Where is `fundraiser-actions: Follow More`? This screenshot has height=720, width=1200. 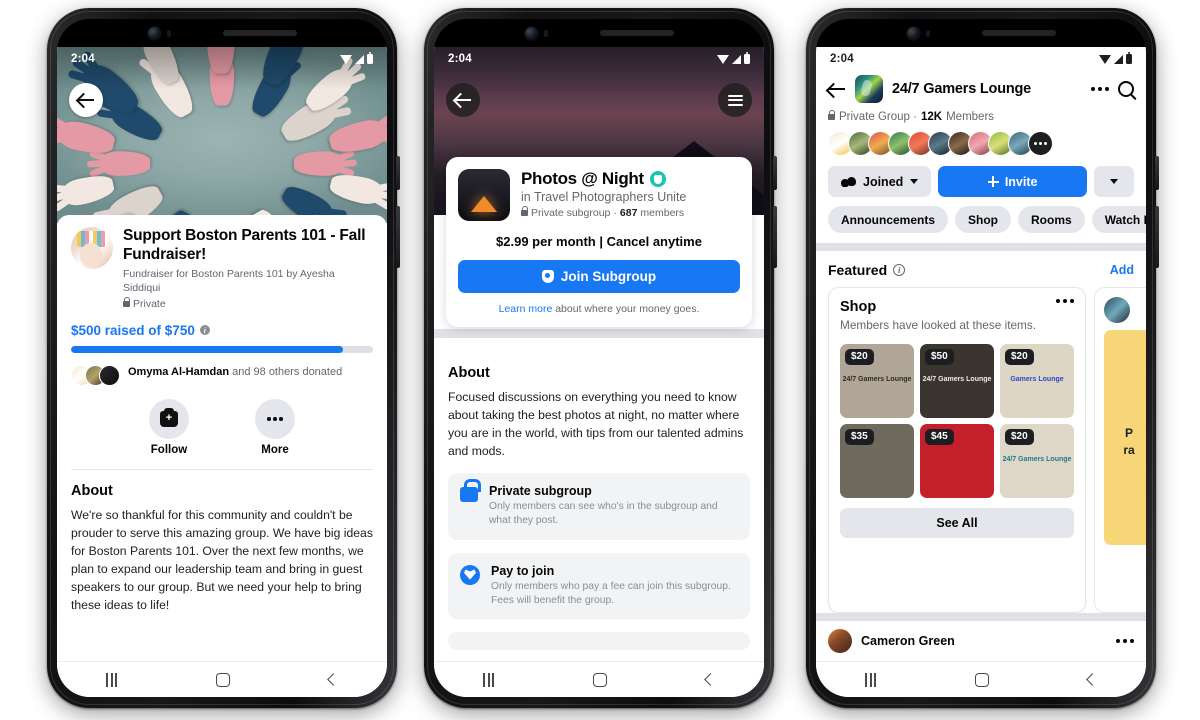
fundraiser-actions: Follow More is located at coordinates (222, 427).